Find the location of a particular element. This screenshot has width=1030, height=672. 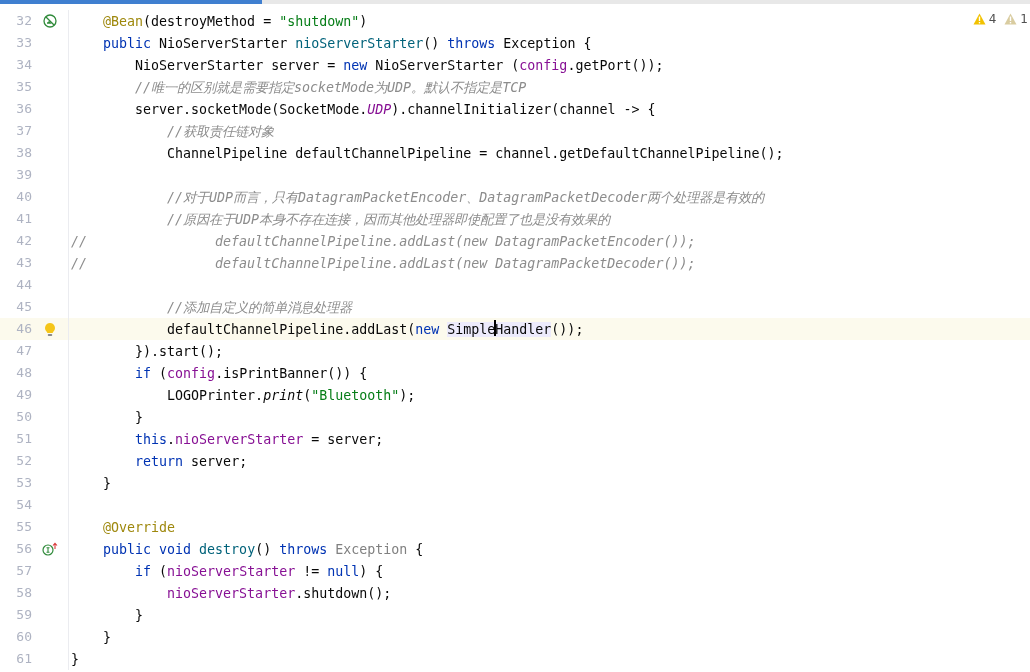

line-number: 39 is located at coordinates (24, 175).